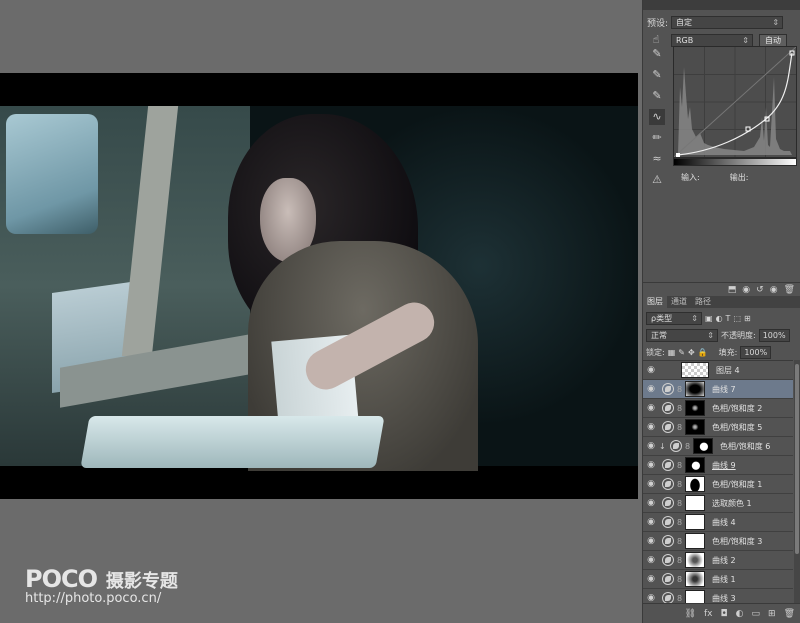 The width and height of the screenshot is (800, 623). I want to click on layer-row: ◉ 8 曲线 4, so click(718, 522).